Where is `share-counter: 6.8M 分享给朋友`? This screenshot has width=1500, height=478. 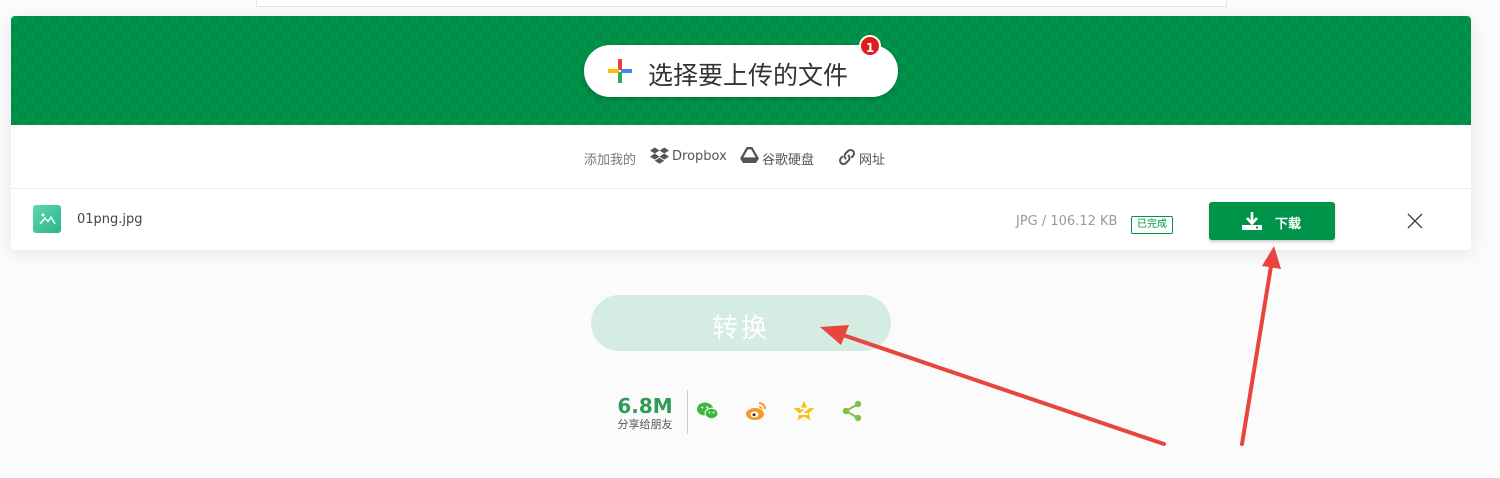
share-counter: 6.8M 分享给朋友 is located at coordinates (645, 413).